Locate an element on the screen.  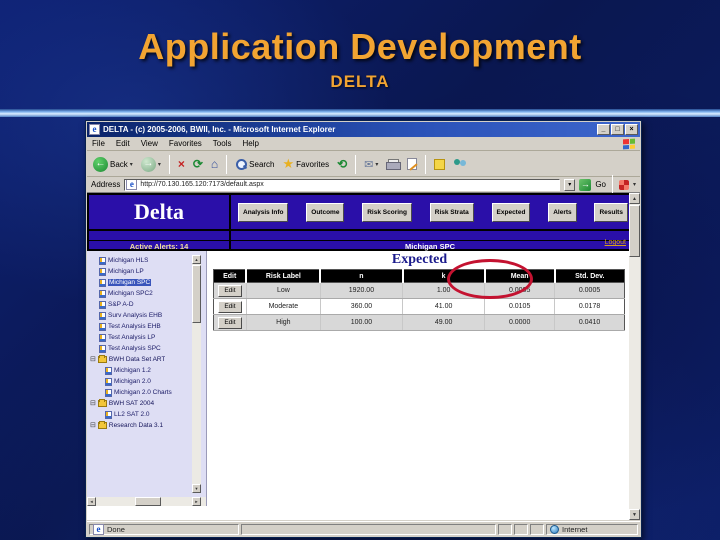
nav-outcome: Outcome is located at coordinates (325, 212).